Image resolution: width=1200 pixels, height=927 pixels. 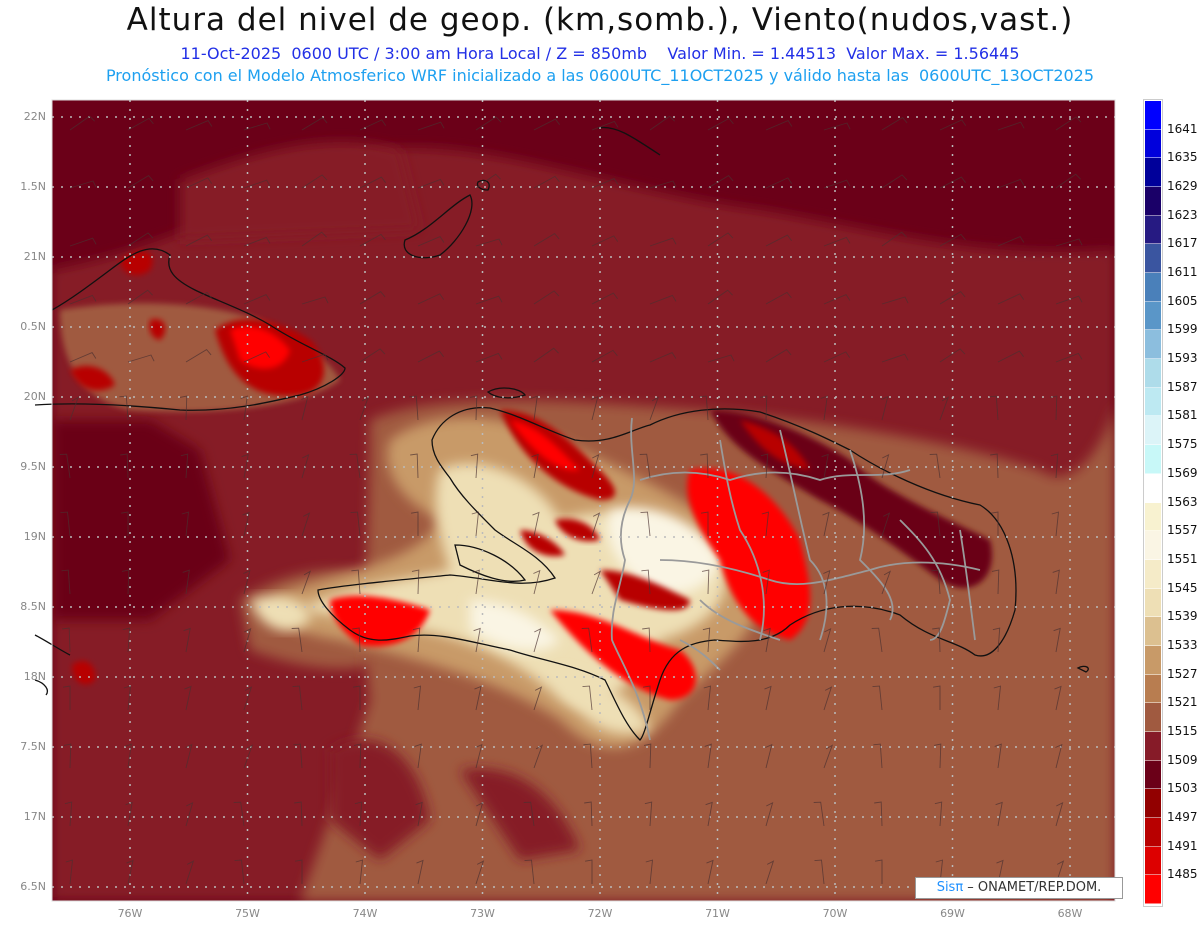 I want to click on colorbar-label: 1581, so click(x=1182, y=415).